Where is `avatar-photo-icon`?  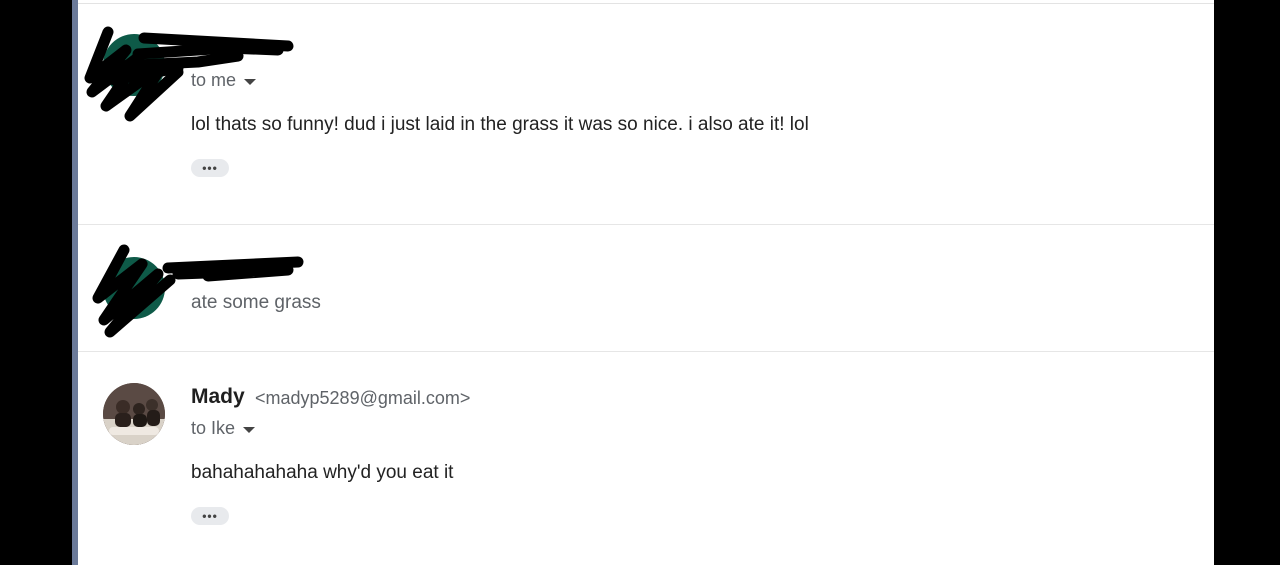
avatar-photo-icon is located at coordinates (134, 414).